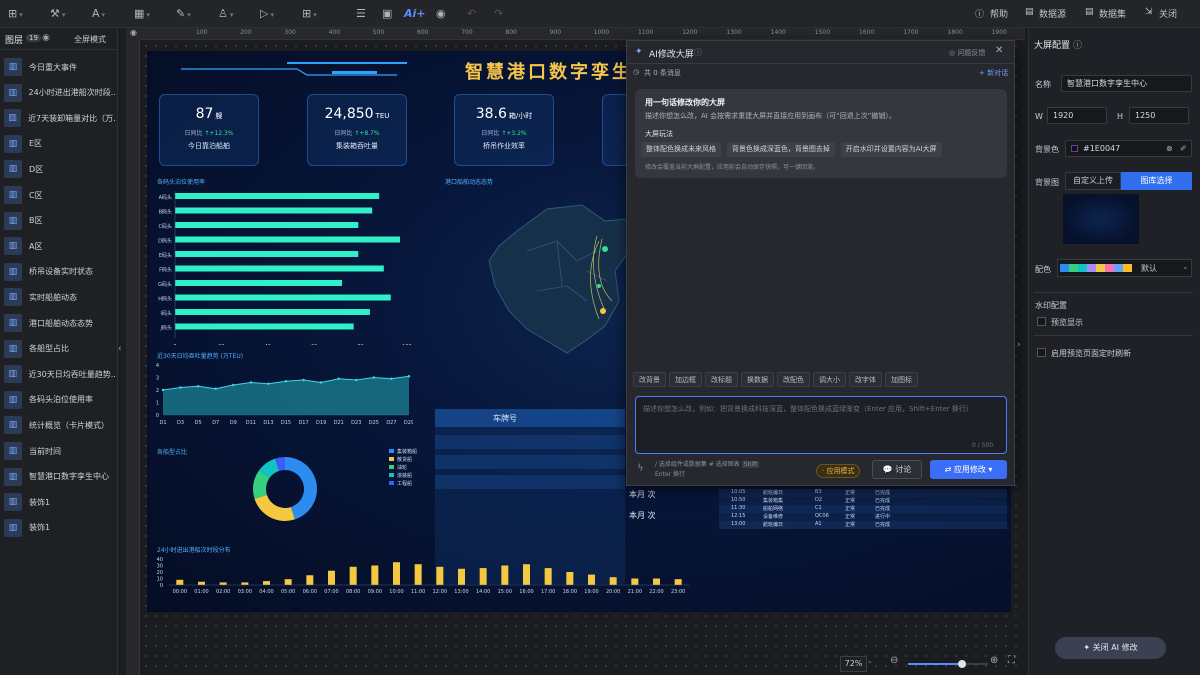  Describe the element at coordinates (1052, 13) in the screenshot. I see `datasource-link: 数据源` at that location.